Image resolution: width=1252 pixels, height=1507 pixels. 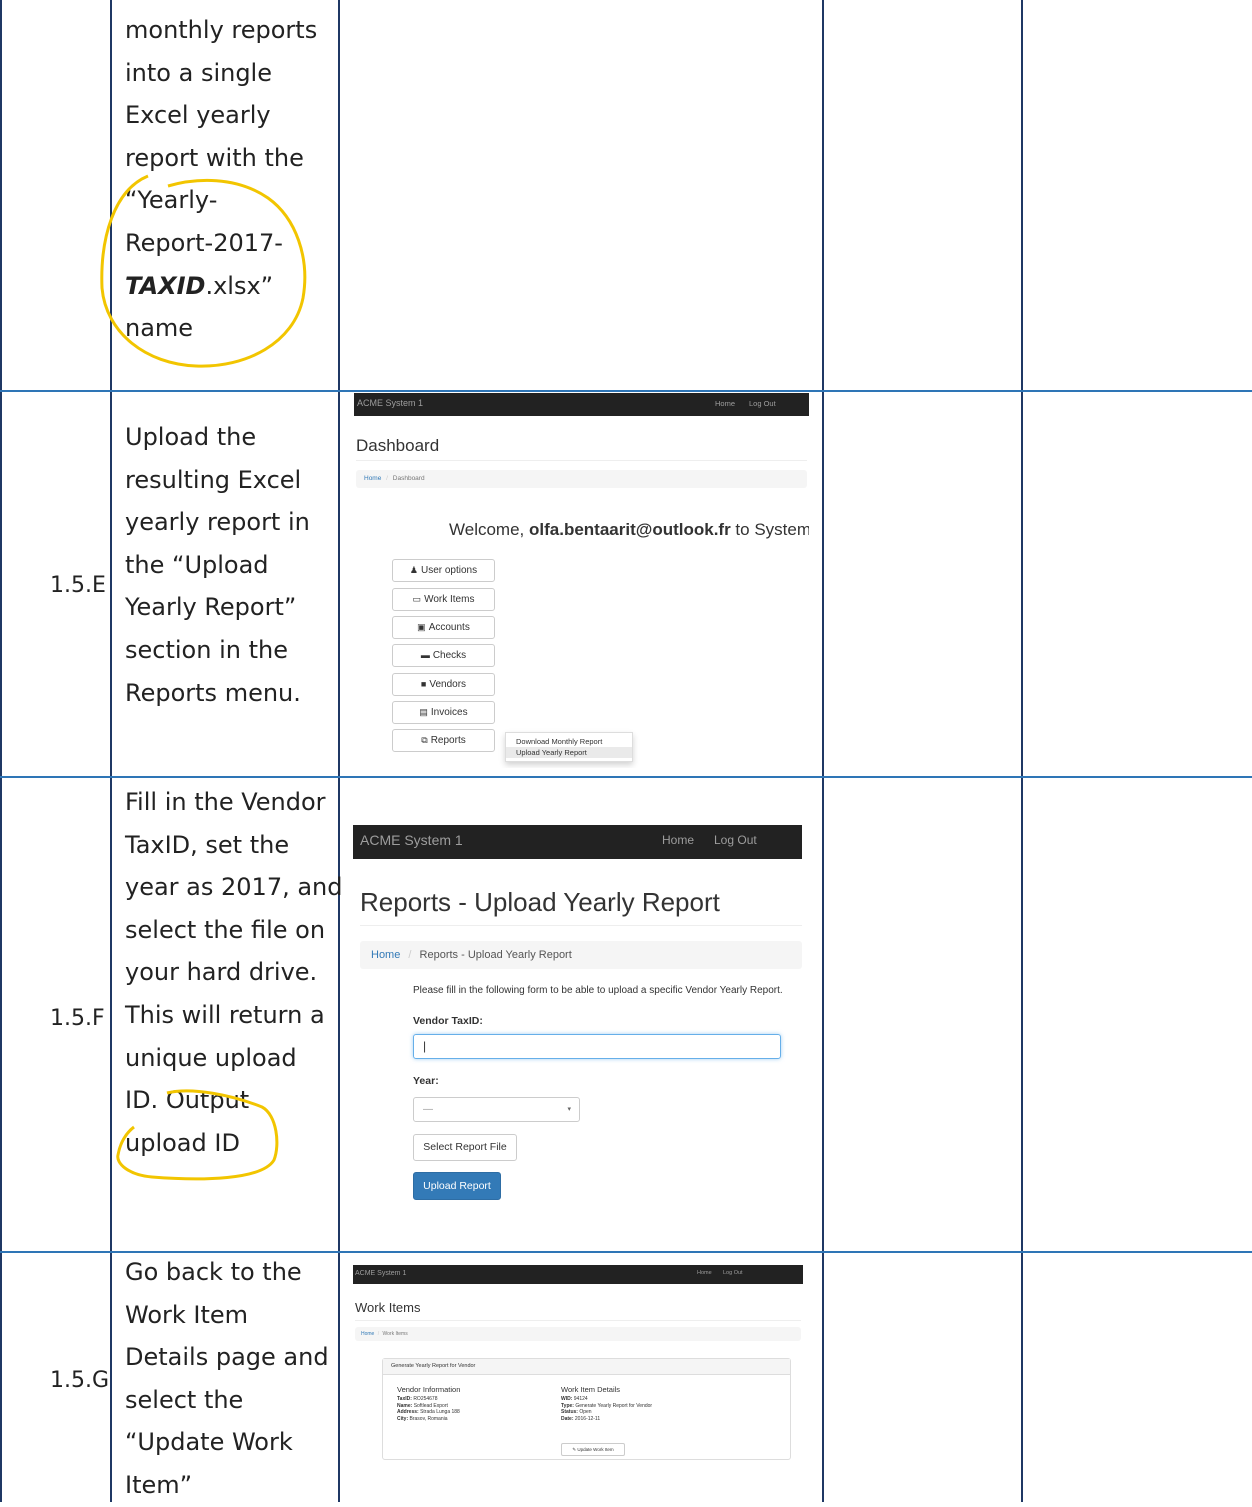 What do you see at coordinates (421, 627) in the screenshot?
I see `accounts-icon: ▣` at bounding box center [421, 627].